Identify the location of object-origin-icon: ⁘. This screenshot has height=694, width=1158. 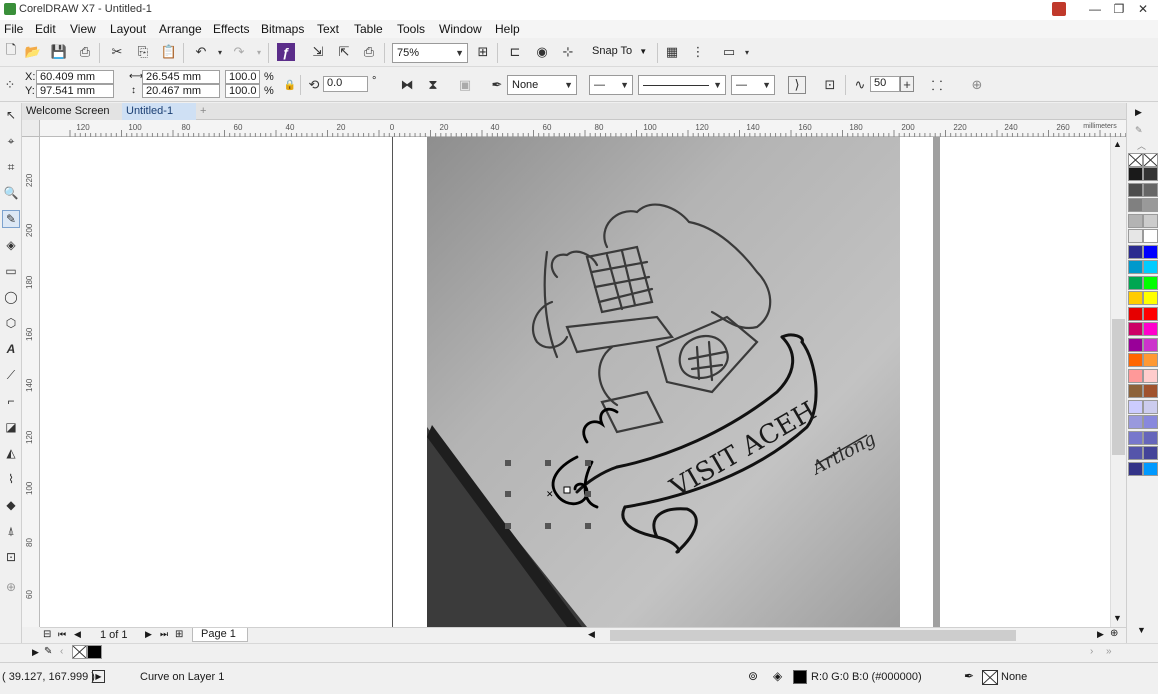
(10, 85).